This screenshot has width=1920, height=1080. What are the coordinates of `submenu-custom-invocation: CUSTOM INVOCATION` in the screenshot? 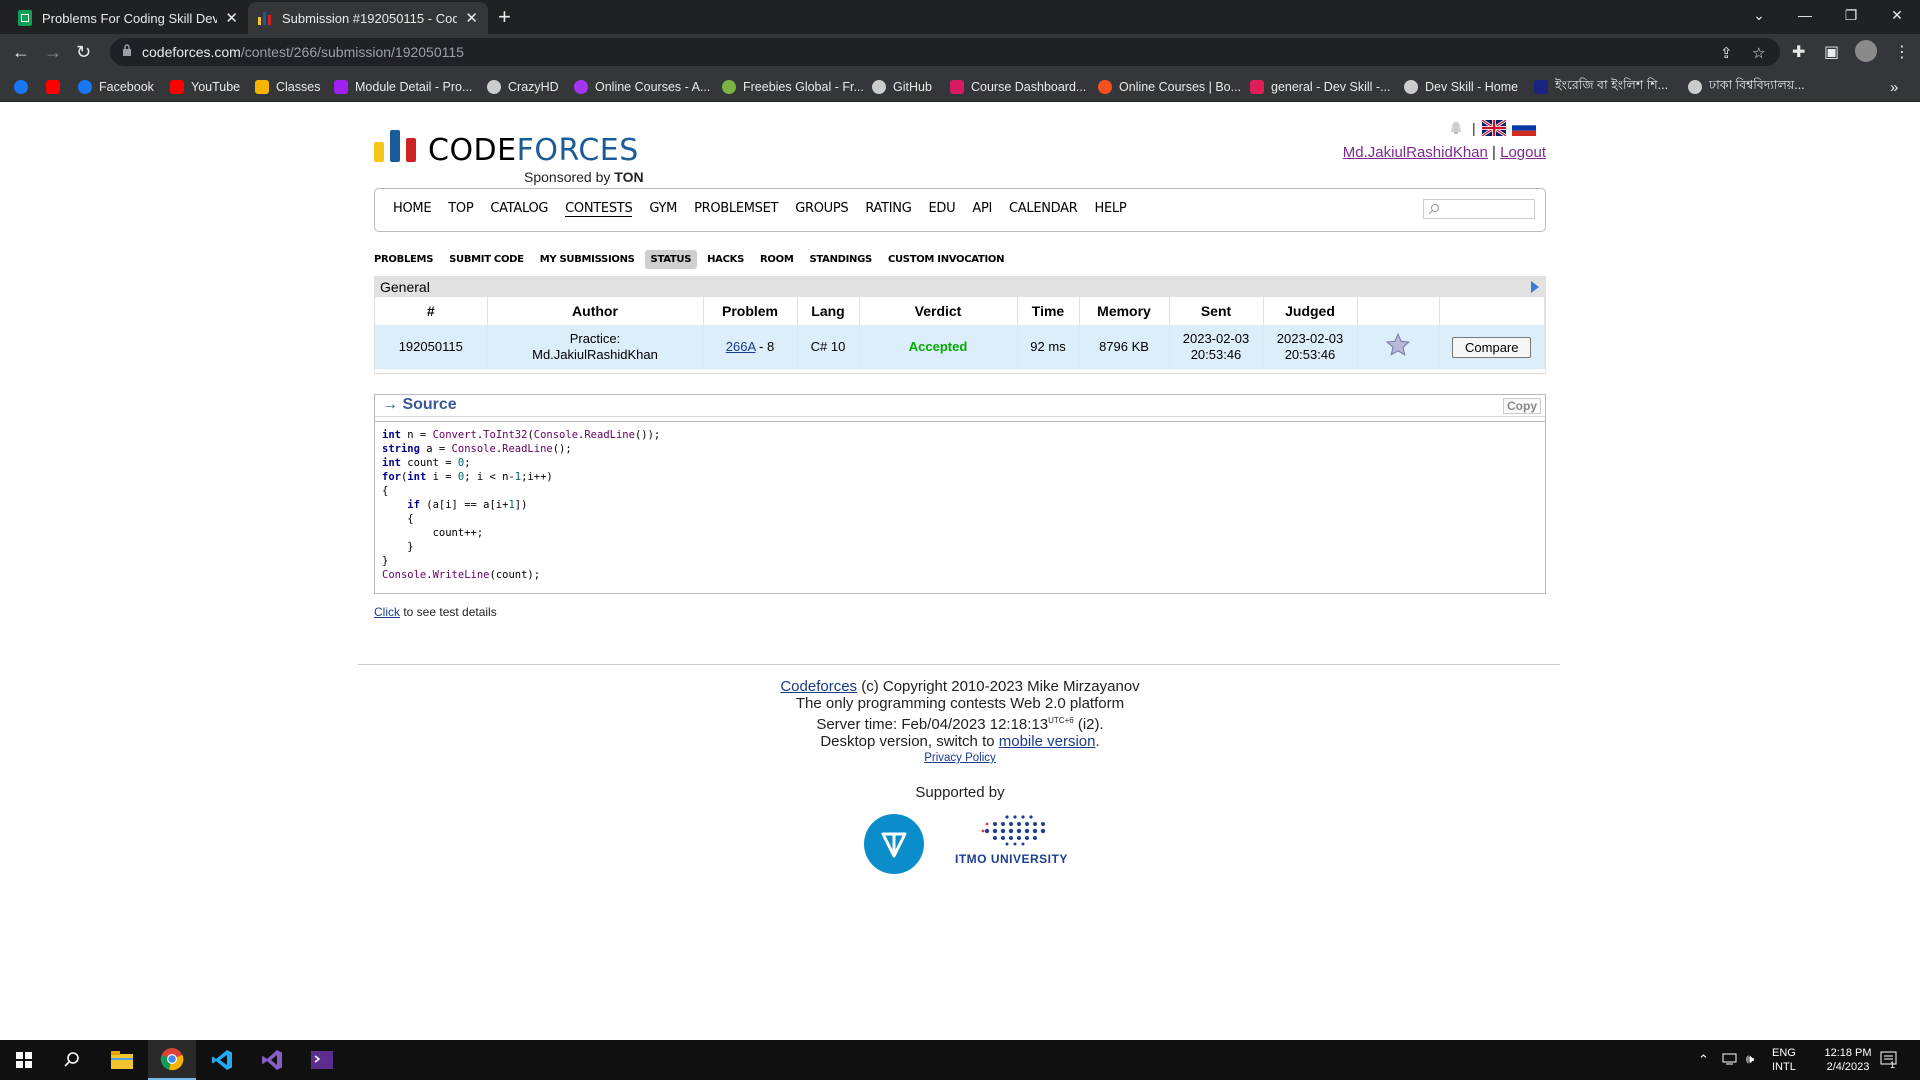 It's located at (946, 259).